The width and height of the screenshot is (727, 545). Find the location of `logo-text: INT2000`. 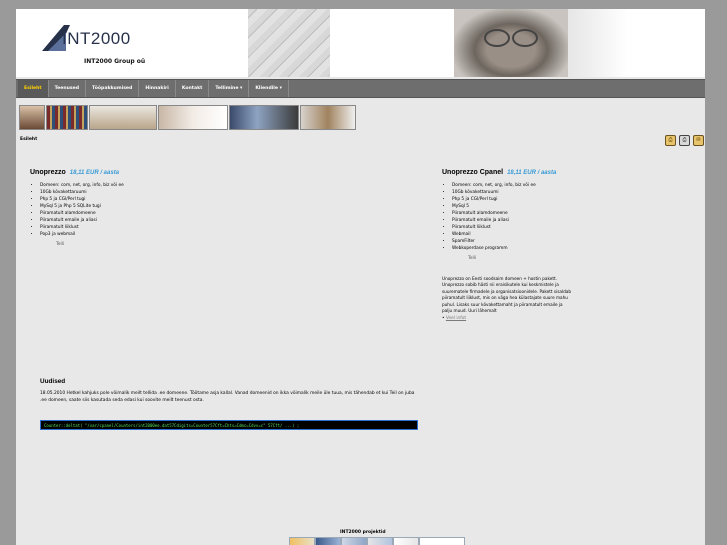

logo-text: INT2000 is located at coordinates (96, 39).